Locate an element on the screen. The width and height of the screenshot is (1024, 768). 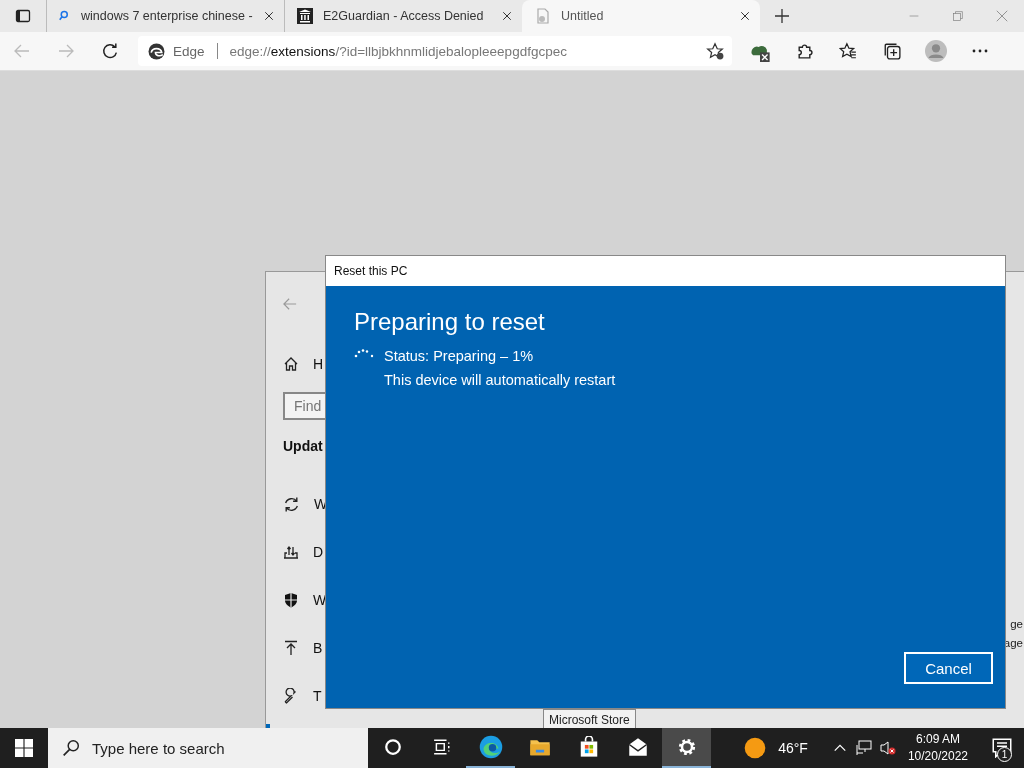
section-title: Updat is located at coordinates (303, 446).